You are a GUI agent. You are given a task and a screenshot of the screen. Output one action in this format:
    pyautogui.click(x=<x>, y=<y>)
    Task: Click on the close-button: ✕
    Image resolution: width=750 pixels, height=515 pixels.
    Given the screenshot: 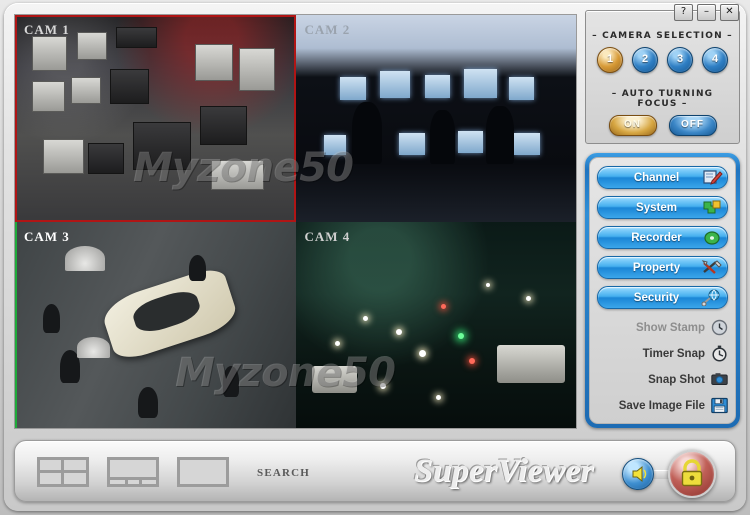 What is the action you would take?
    pyautogui.click(x=729, y=12)
    